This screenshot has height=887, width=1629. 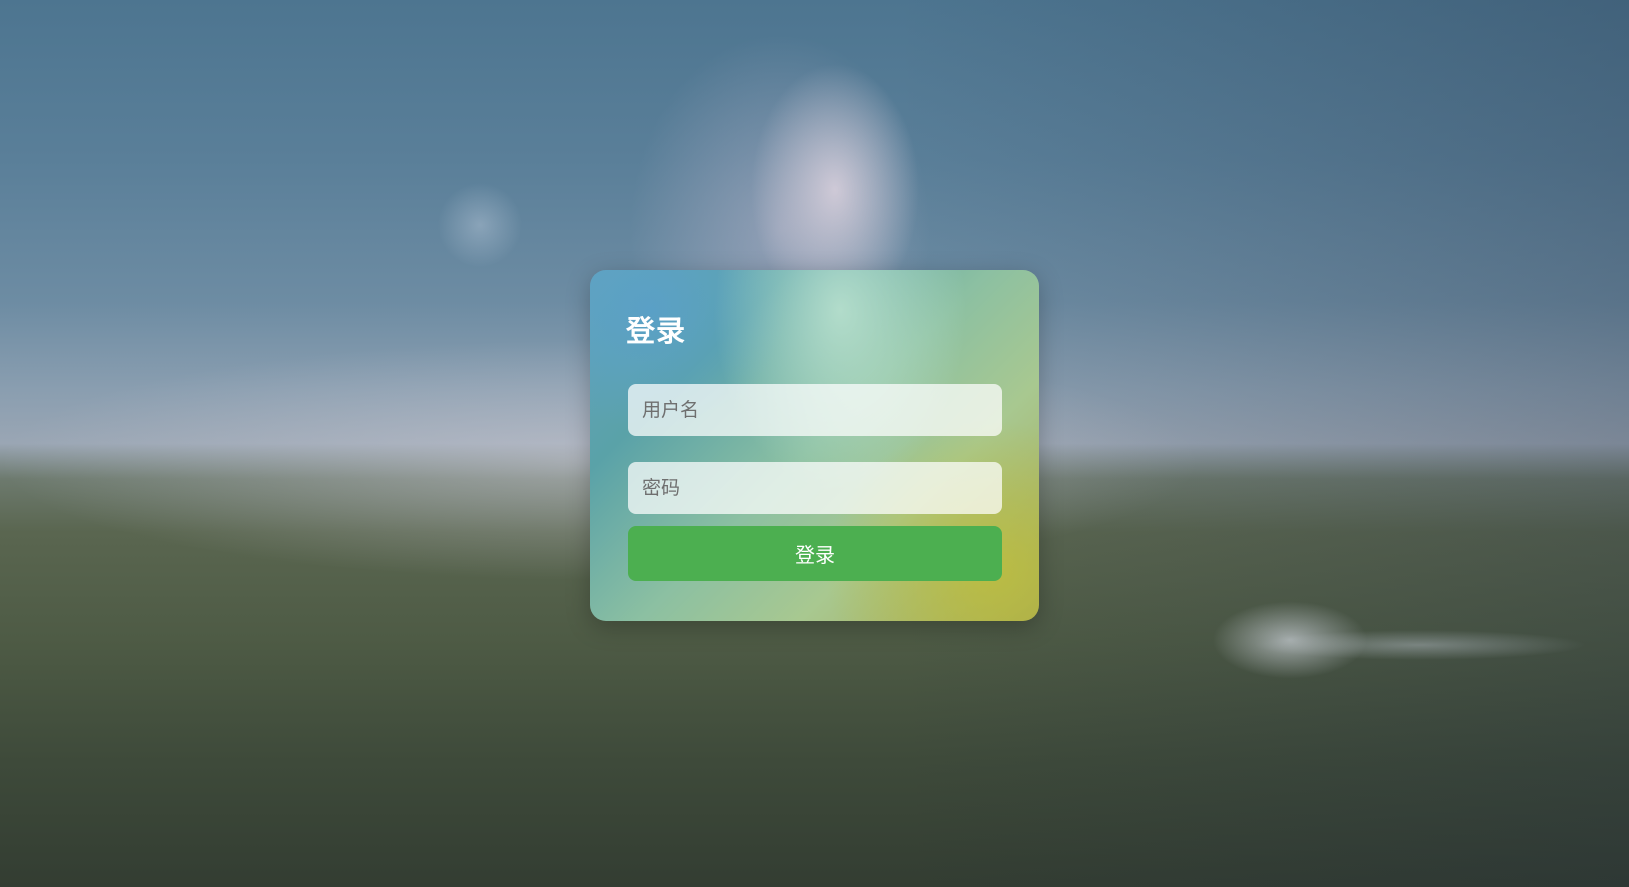 I want to click on login-card: 登录 登录, so click(x=814, y=445).